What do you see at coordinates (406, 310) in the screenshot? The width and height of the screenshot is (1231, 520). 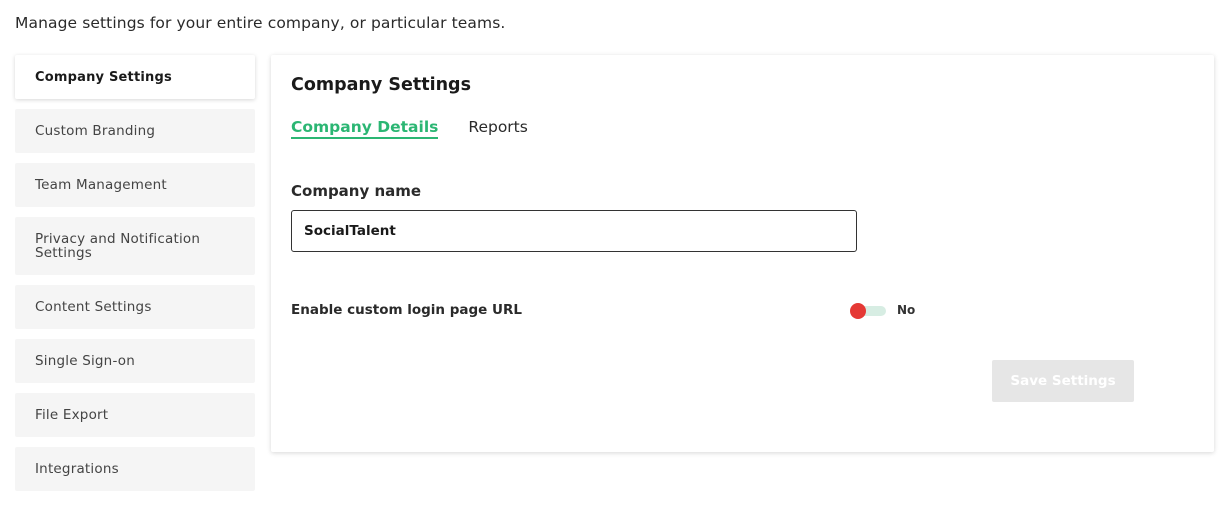 I see `custom-login-label: Enable custom login page URL` at bounding box center [406, 310].